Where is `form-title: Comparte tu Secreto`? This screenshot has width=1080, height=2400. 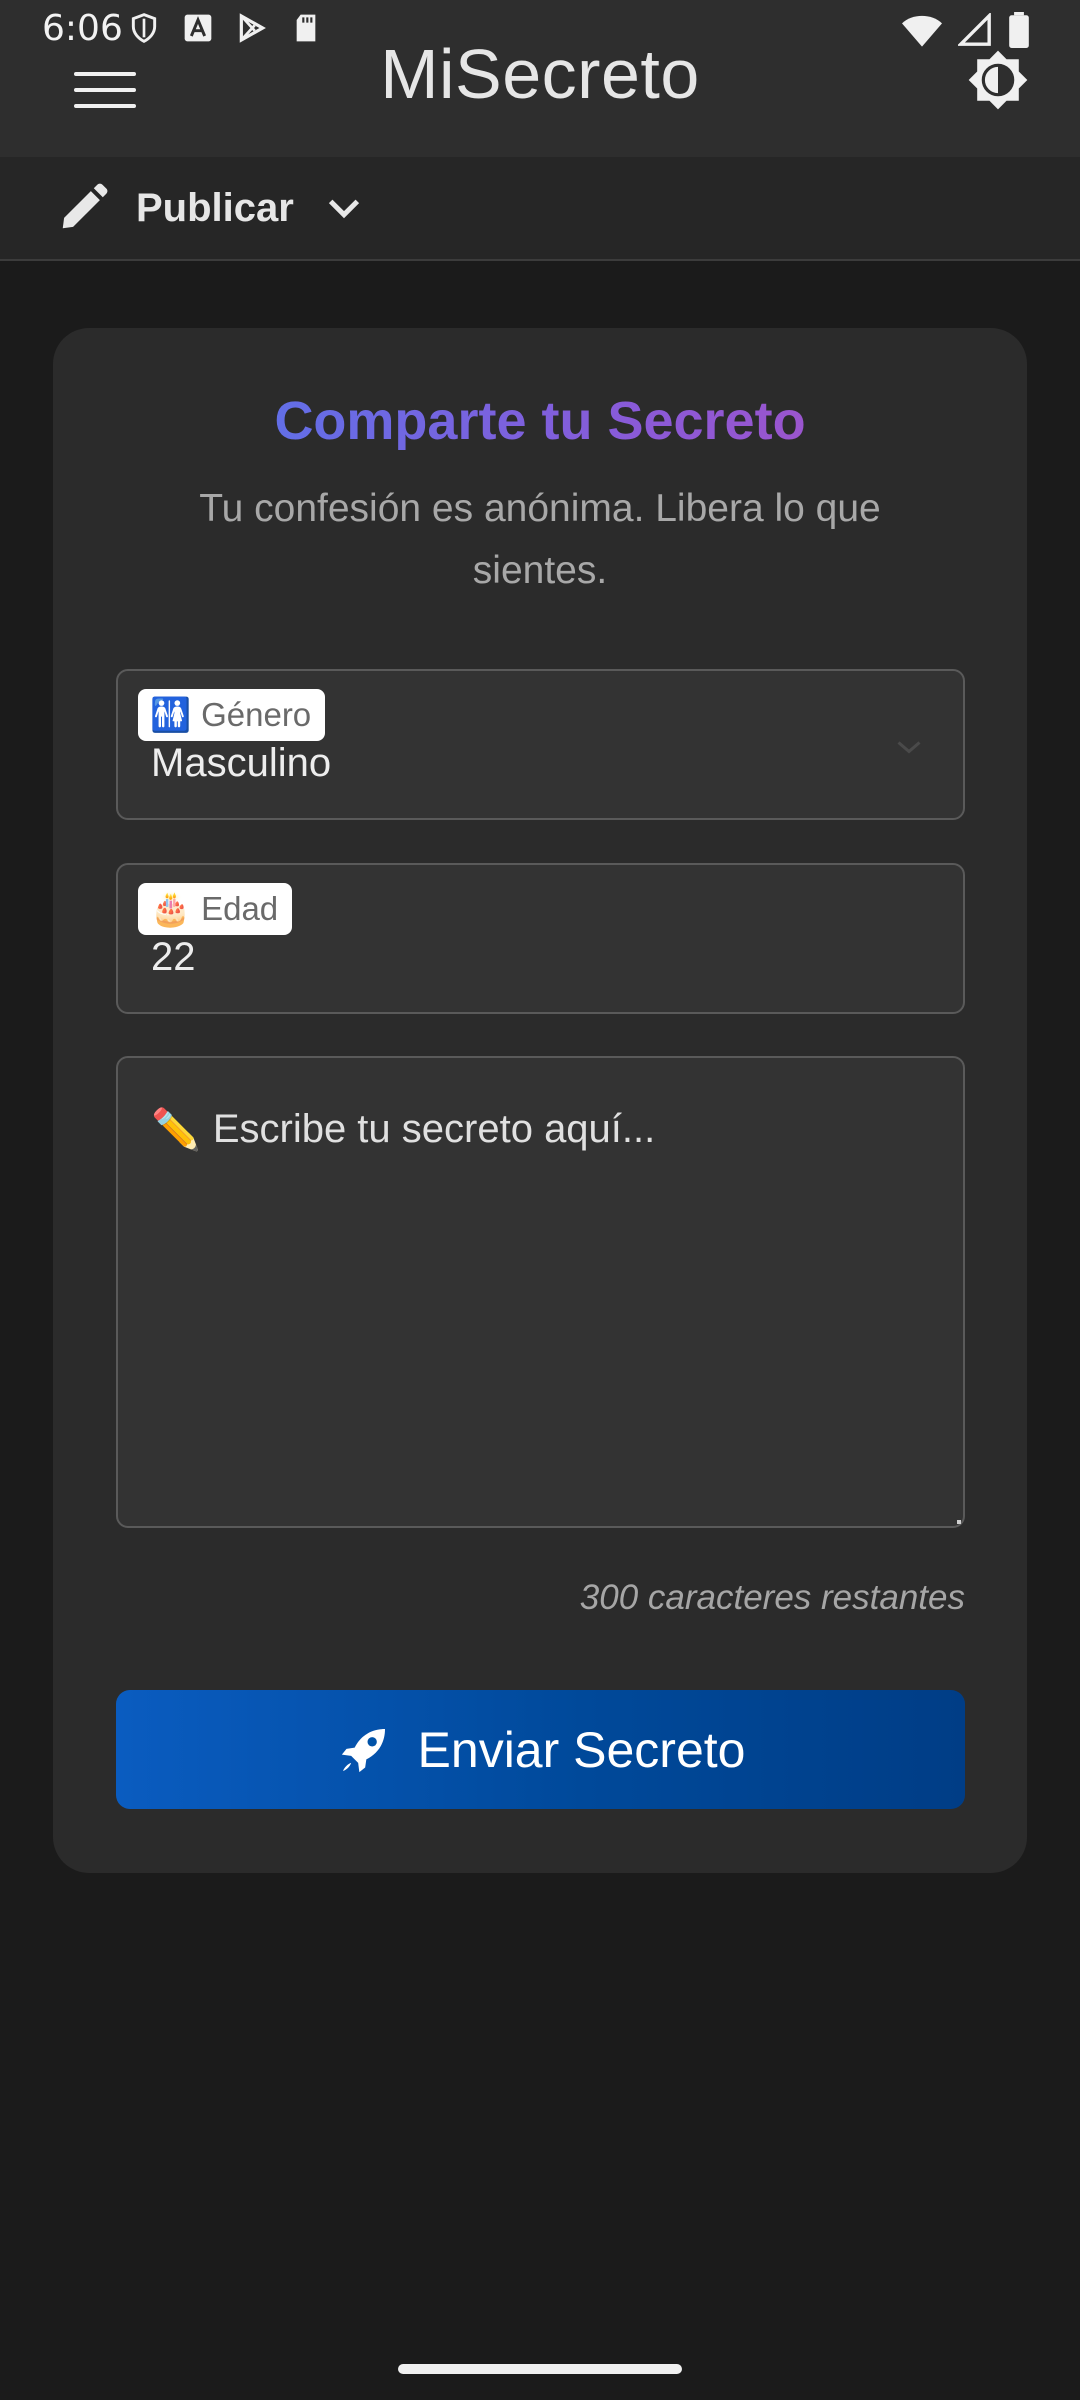
form-title: Comparte tu Secreto is located at coordinates (540, 421).